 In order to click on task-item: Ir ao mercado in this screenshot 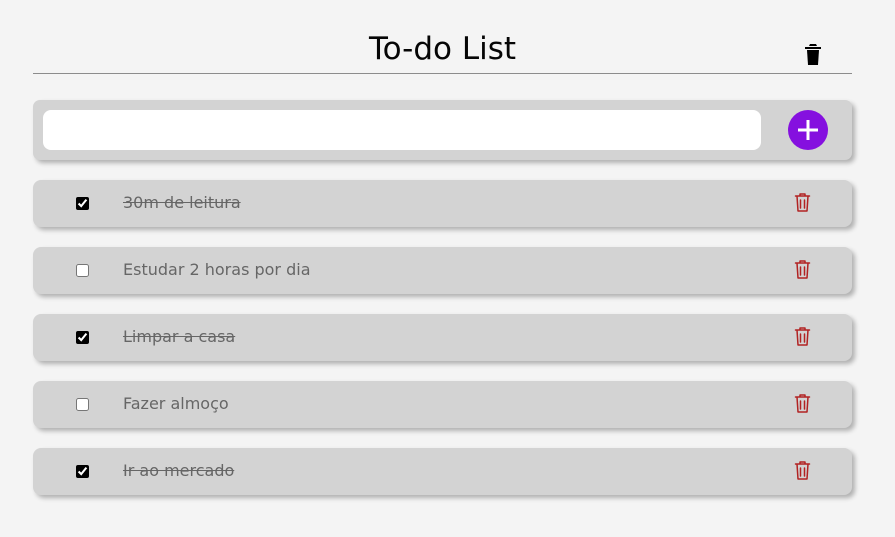, I will do `click(442, 471)`.